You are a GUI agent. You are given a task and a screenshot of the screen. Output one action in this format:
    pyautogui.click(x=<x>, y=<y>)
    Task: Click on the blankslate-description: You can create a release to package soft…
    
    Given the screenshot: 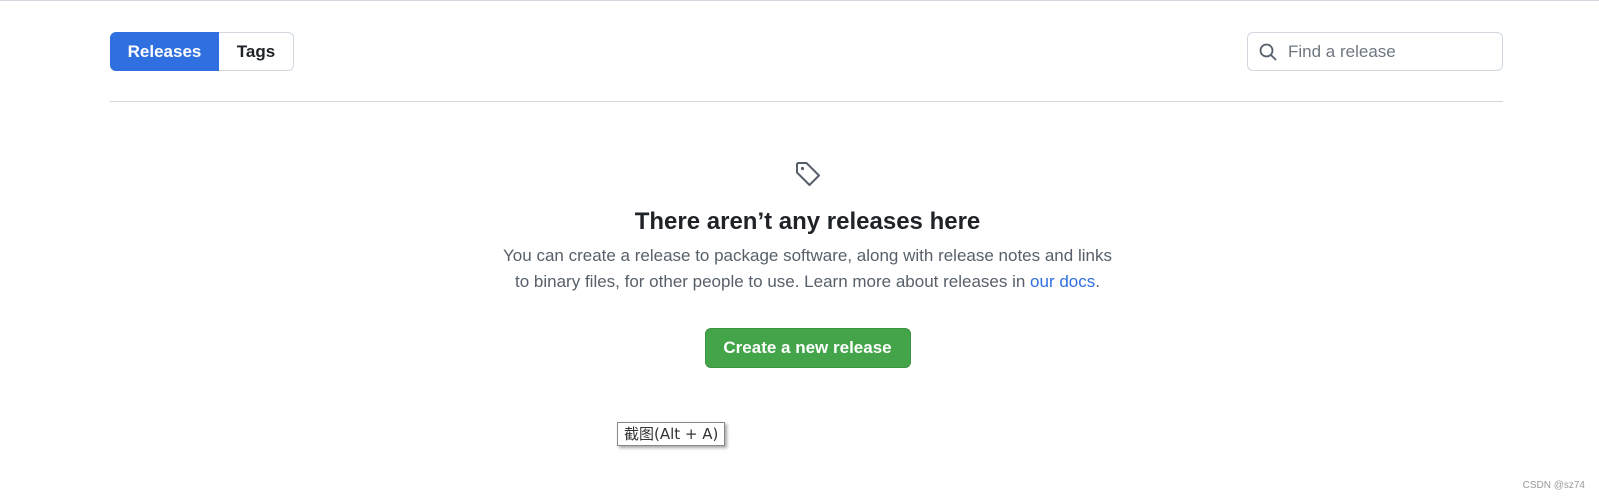 What is the action you would take?
    pyautogui.click(x=807, y=269)
    